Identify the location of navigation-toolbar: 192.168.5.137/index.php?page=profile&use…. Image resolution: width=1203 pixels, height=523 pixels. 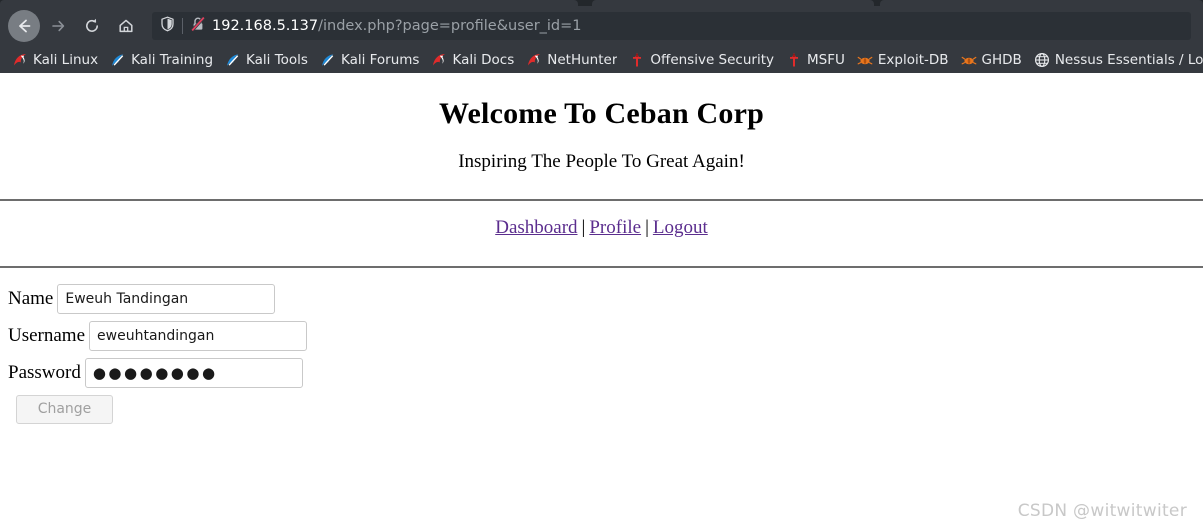
(601, 26).